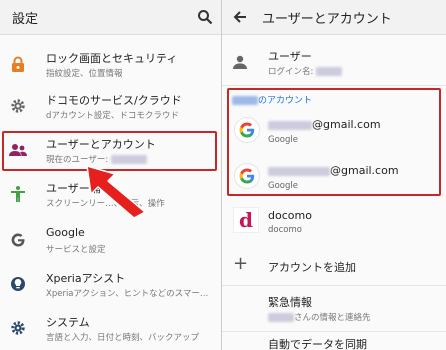 The width and height of the screenshot is (446, 350). I want to click on settings-item-sub: 言語と入力、日付と時刻、バックアップ, so click(123, 338).